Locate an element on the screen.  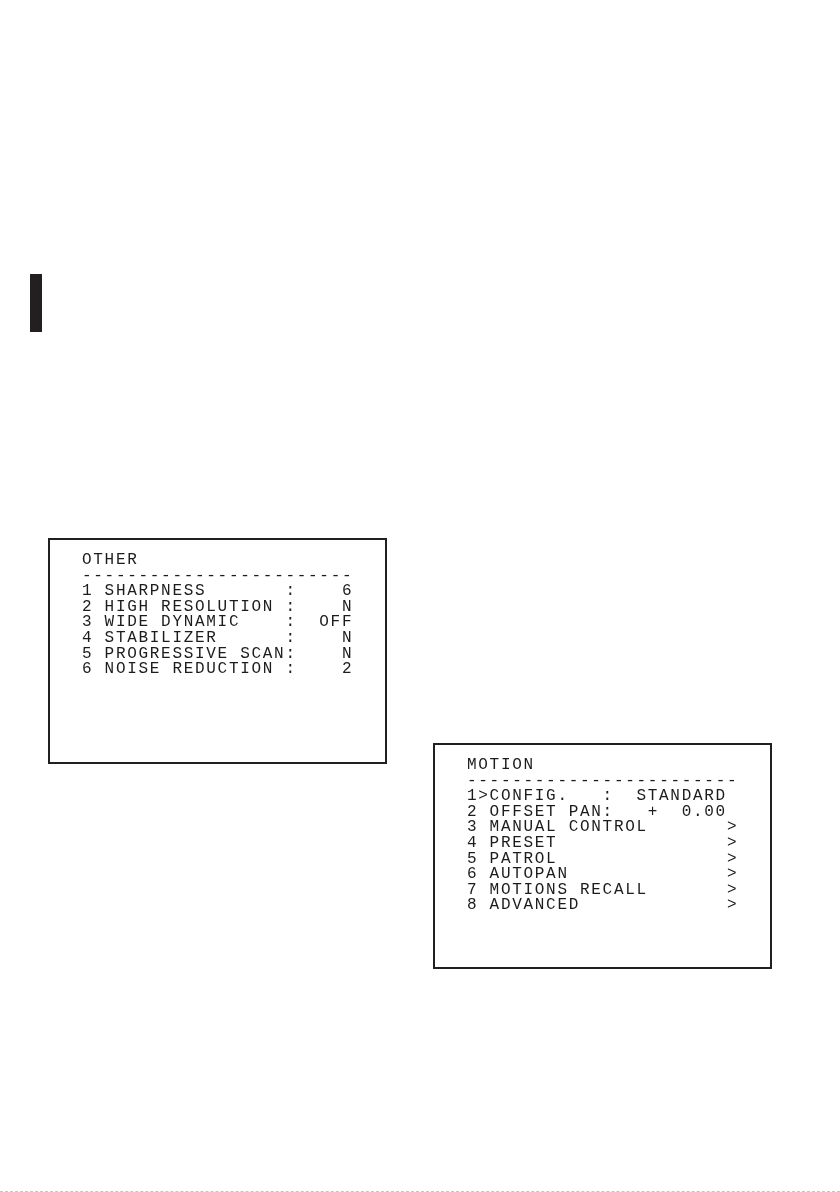
item-label: PROGRESSIVE SCAN is located at coordinates (195, 654).